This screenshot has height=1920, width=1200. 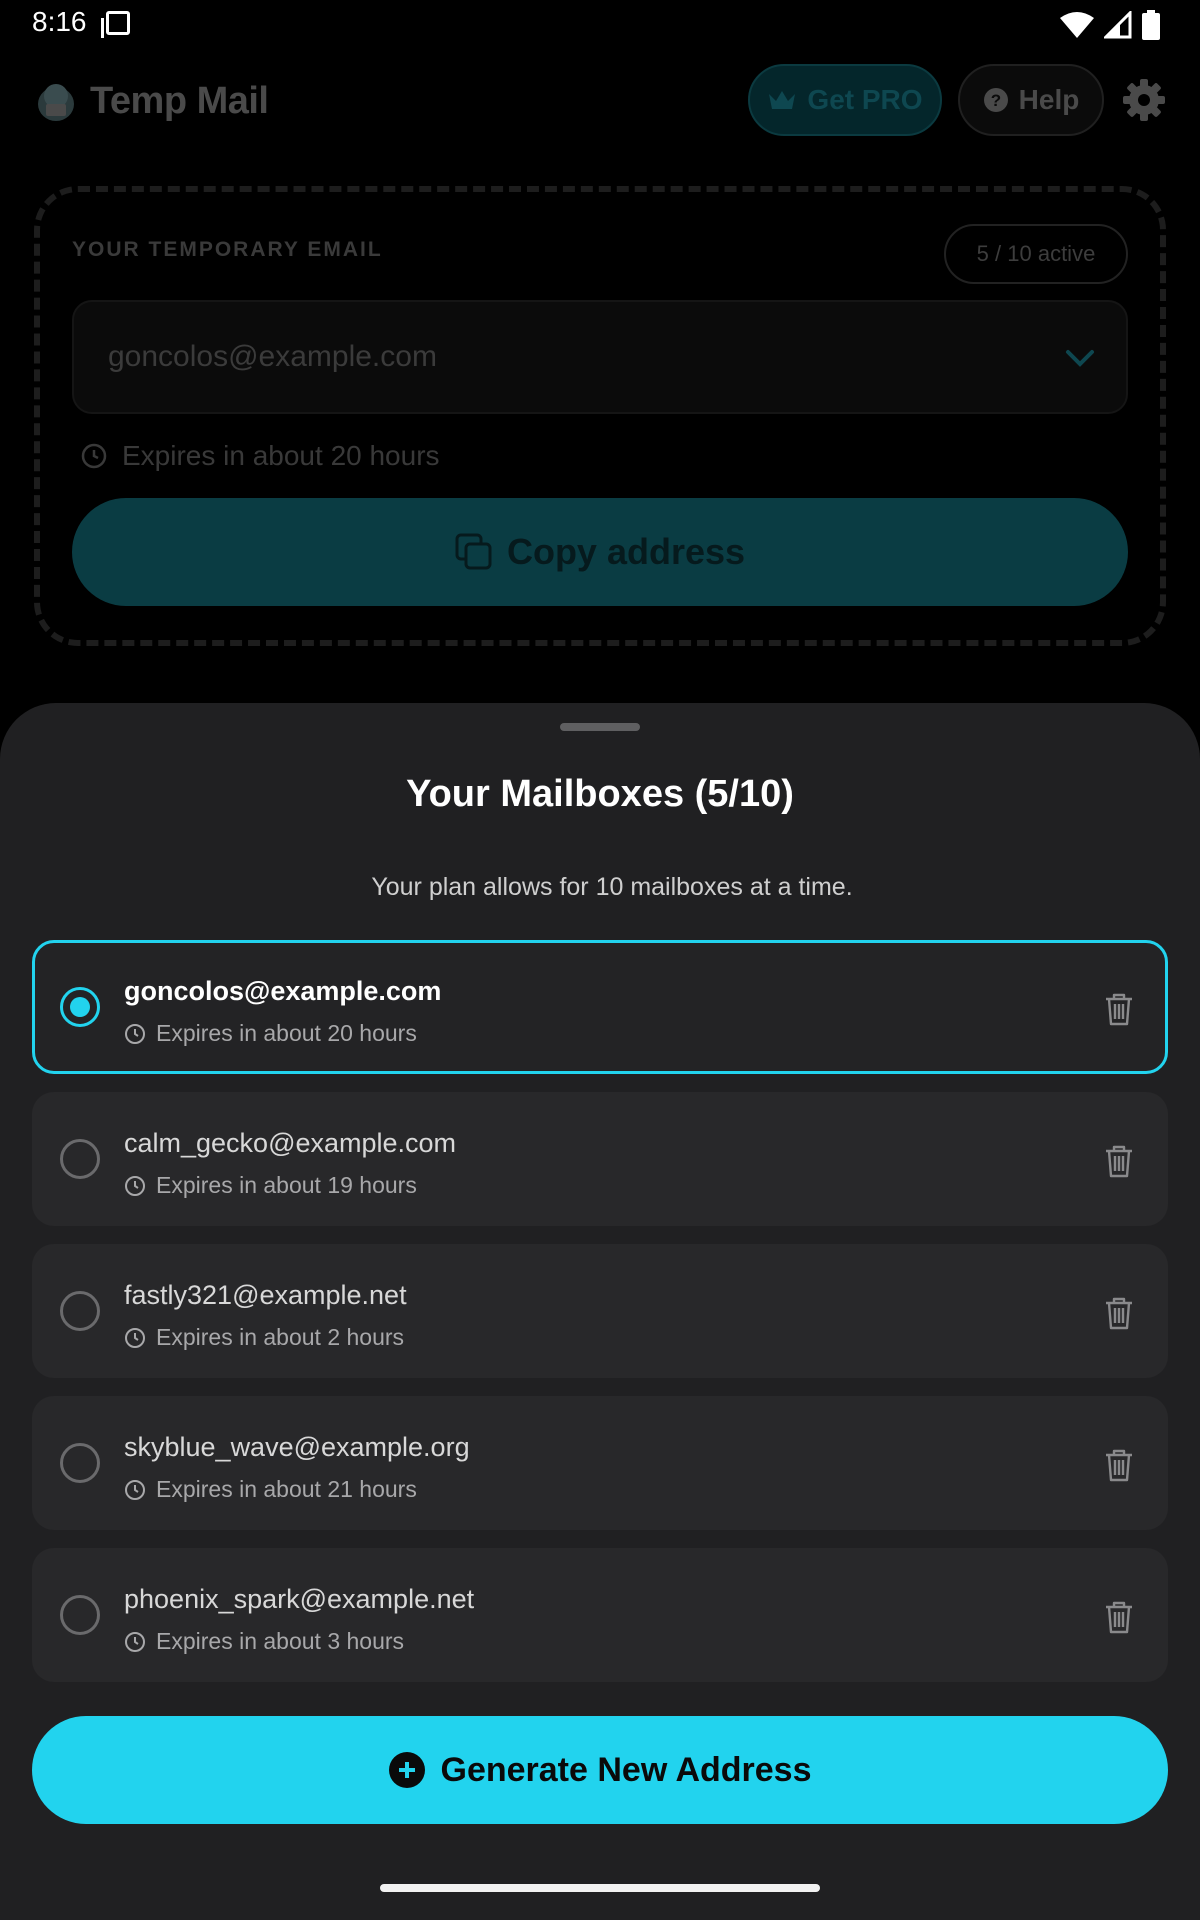 I want to click on mailbox-expiry: Expires in about 21 hours, so click(x=270, y=1489).